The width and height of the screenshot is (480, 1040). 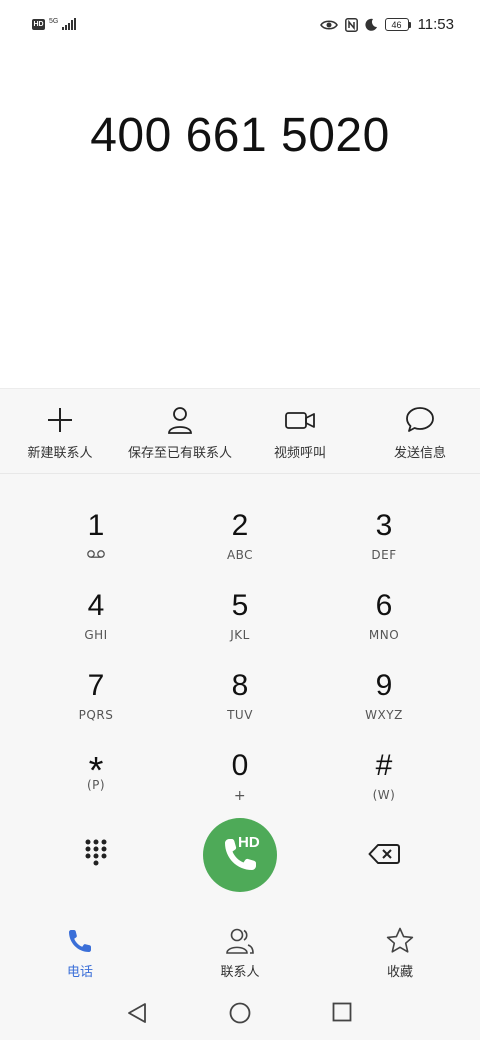 I want to click on key-letters: TUV, so click(x=240, y=715).